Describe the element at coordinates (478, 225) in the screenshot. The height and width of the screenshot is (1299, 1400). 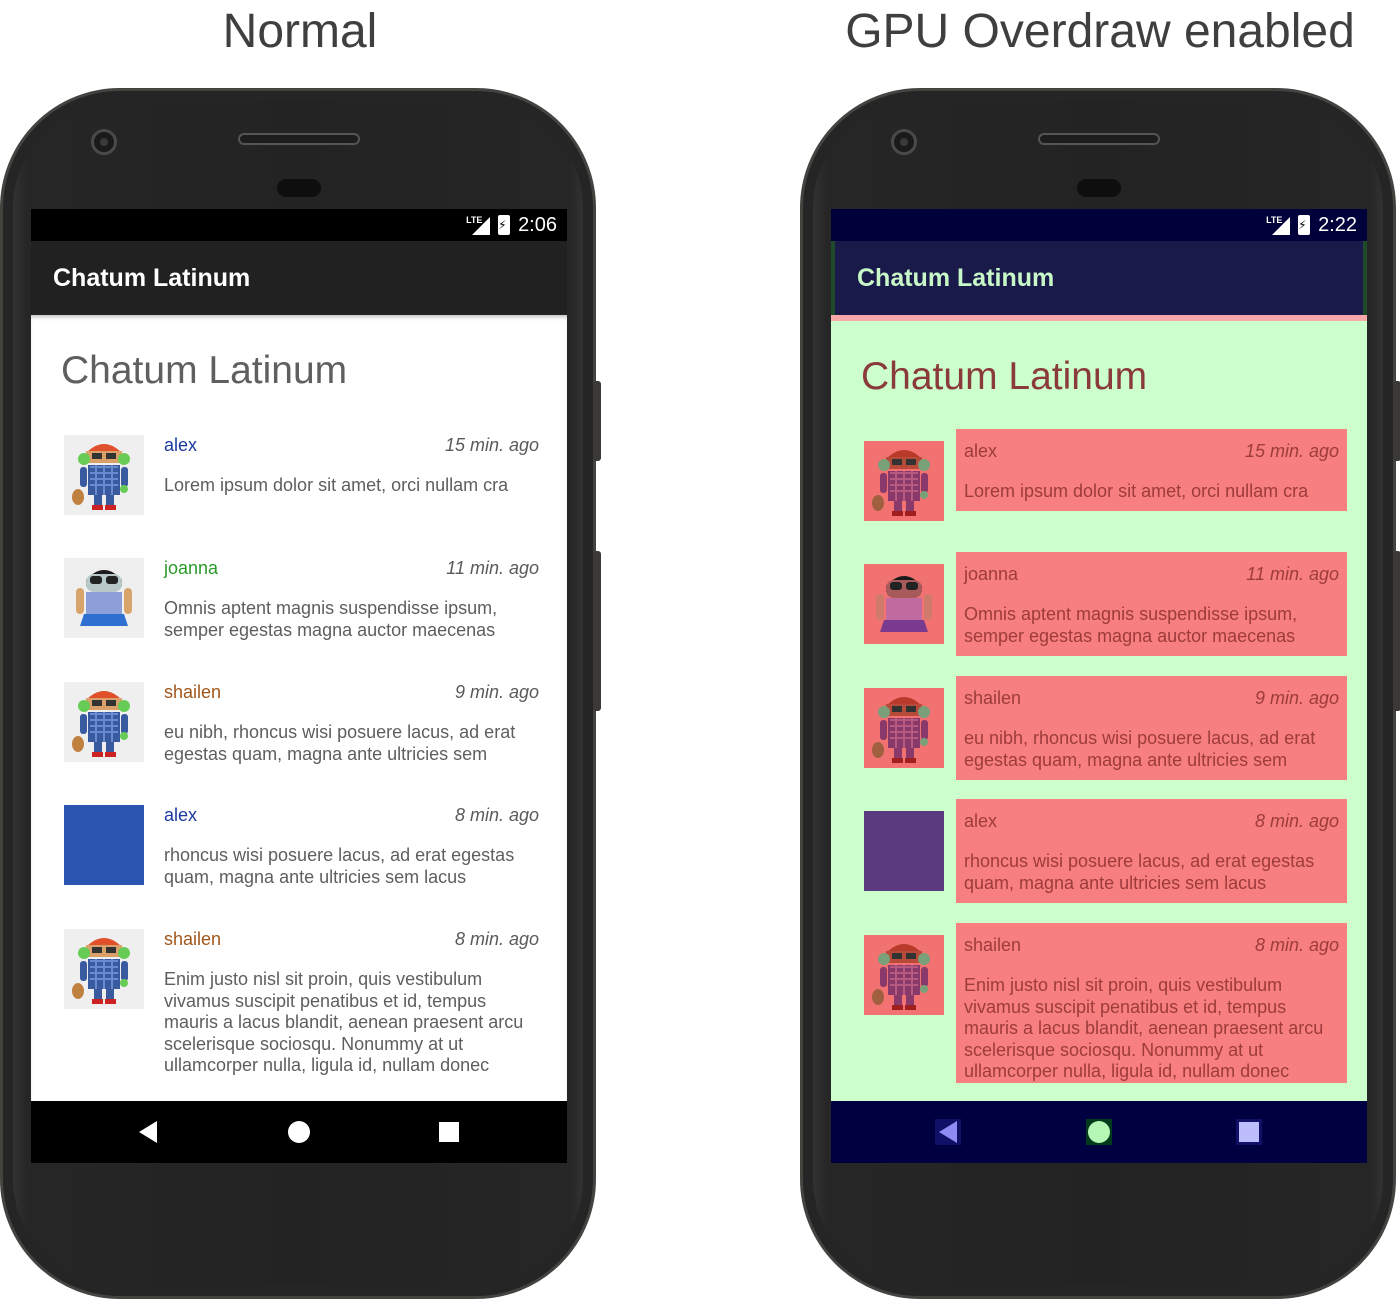
I see `lte-signal-icon: LTE` at that location.